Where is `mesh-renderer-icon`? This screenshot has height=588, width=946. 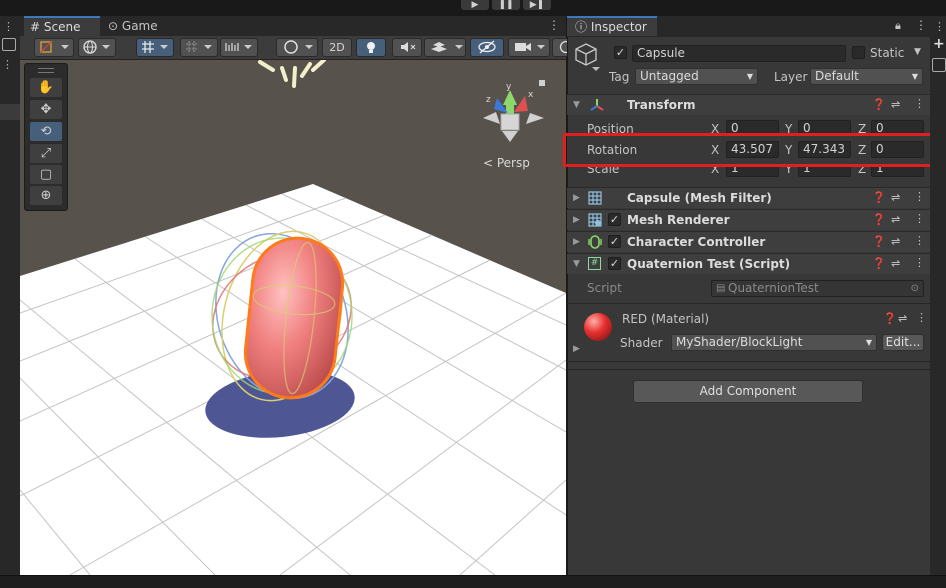 mesh-renderer-icon is located at coordinates (595, 220).